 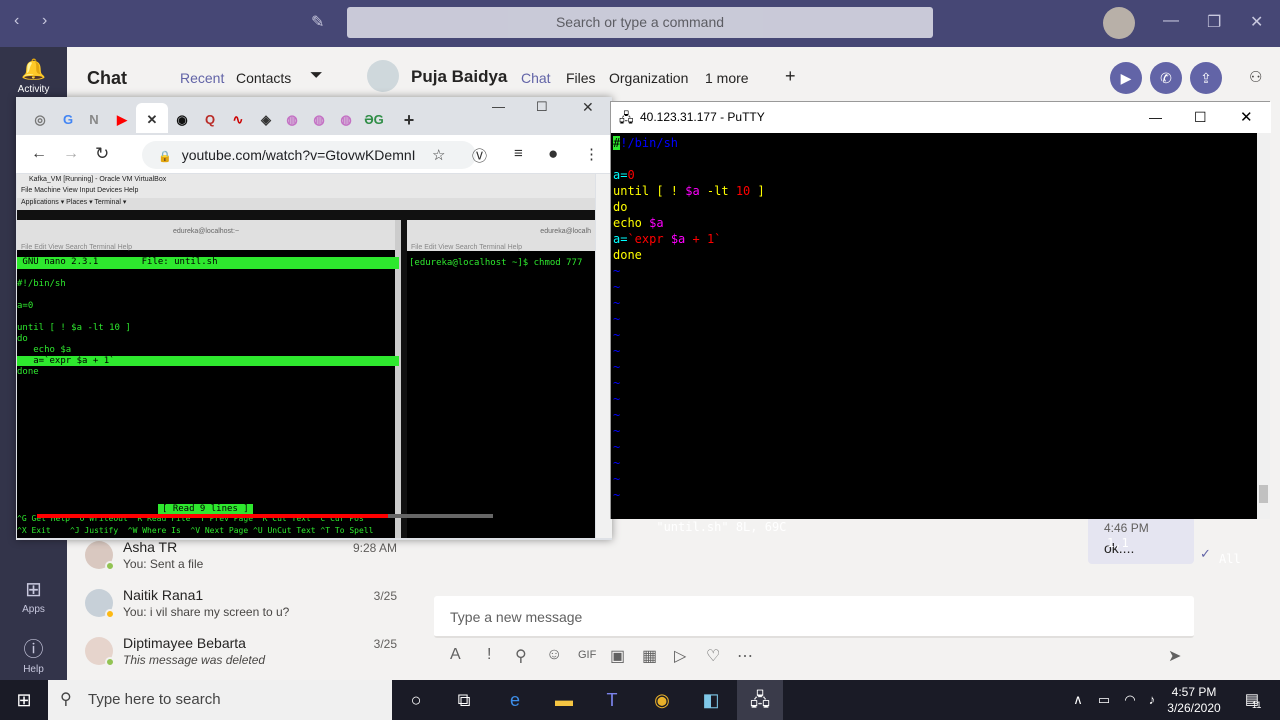 I want to click on filter-icon: ⏷, so click(x=316, y=76).